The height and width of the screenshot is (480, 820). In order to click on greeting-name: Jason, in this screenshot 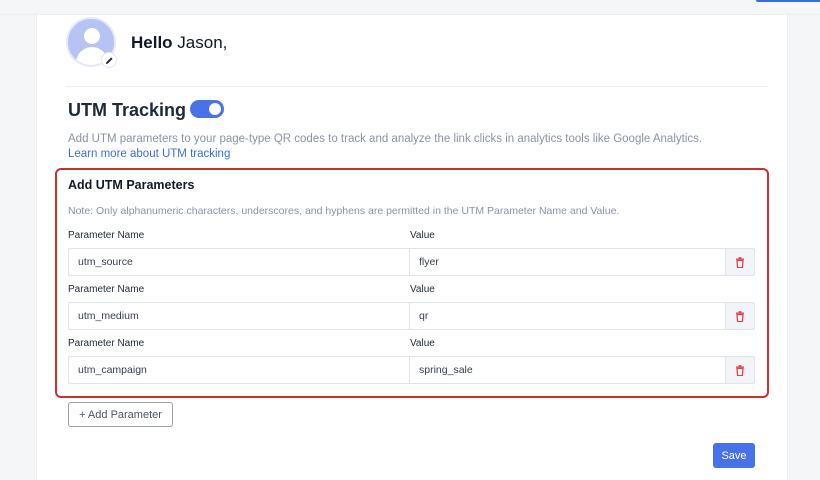, I will do `click(202, 42)`.